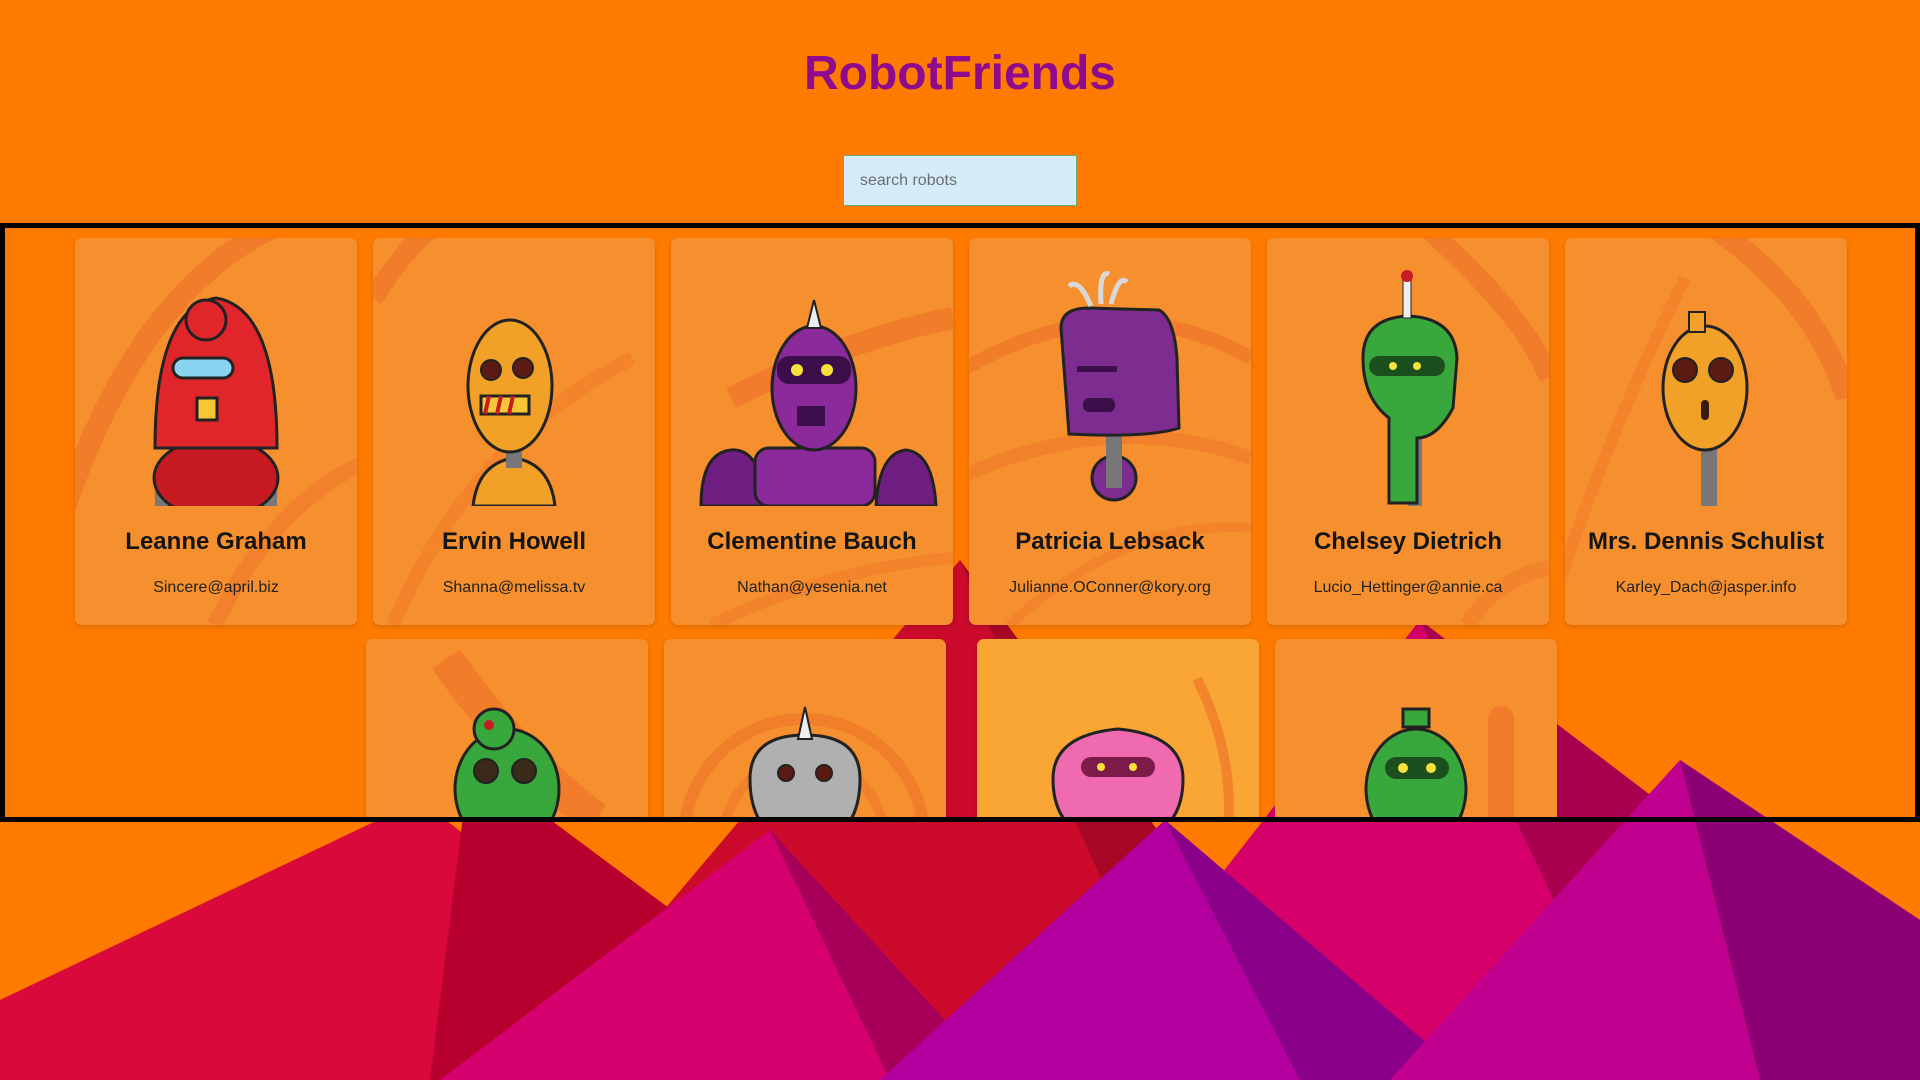  I want to click on green-robot-icon, so click(1410, 388).